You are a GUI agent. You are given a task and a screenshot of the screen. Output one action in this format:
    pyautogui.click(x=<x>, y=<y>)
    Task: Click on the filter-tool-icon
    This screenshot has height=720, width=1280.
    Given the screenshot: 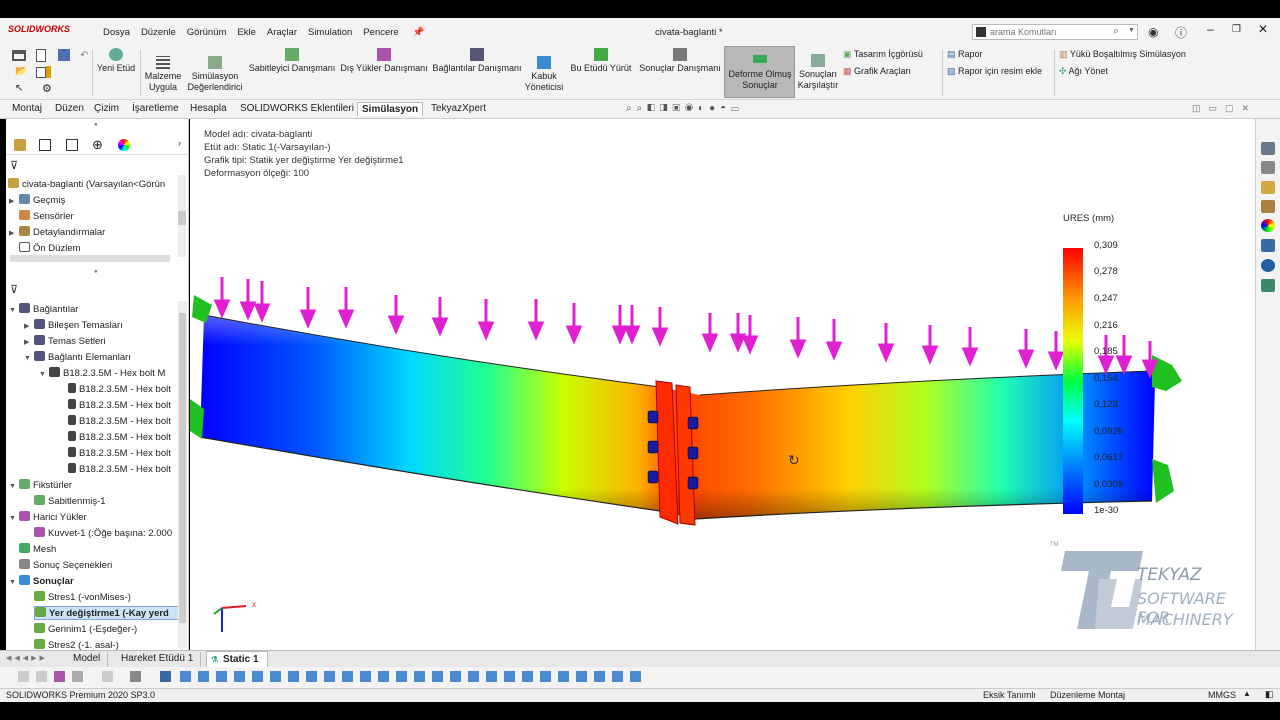 What is the action you would take?
    pyautogui.click(x=23, y=676)
    